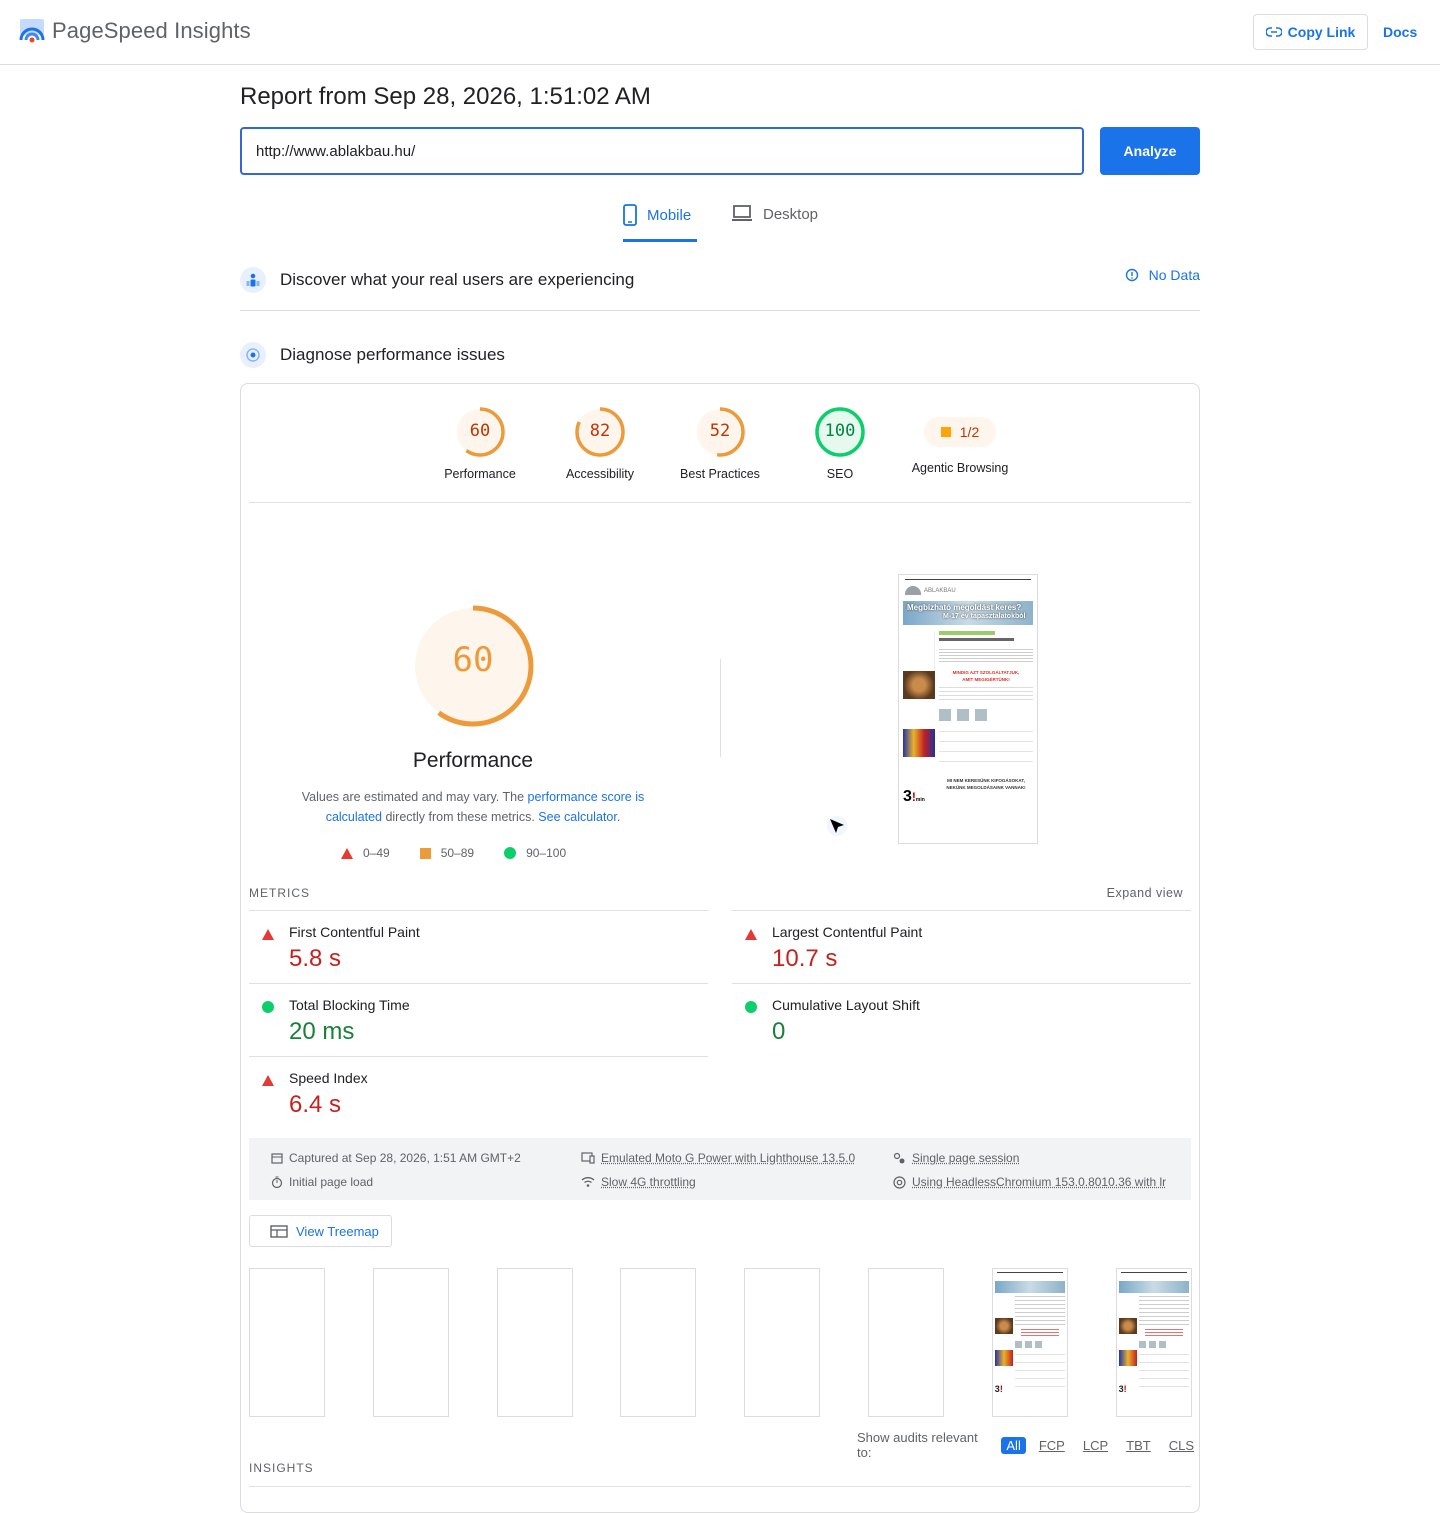  What do you see at coordinates (315, 1105) in the screenshot?
I see `metric-si-value: 6.4 s` at bounding box center [315, 1105].